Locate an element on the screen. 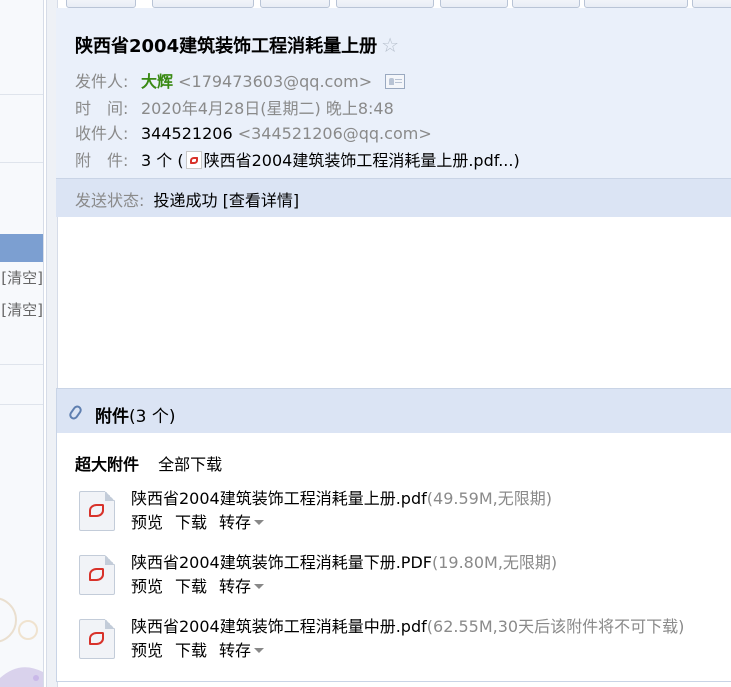 The image size is (731, 687). time-row: 时 间: 2020年4月28日(星期二) 晚上8:48 is located at coordinates (234, 107).